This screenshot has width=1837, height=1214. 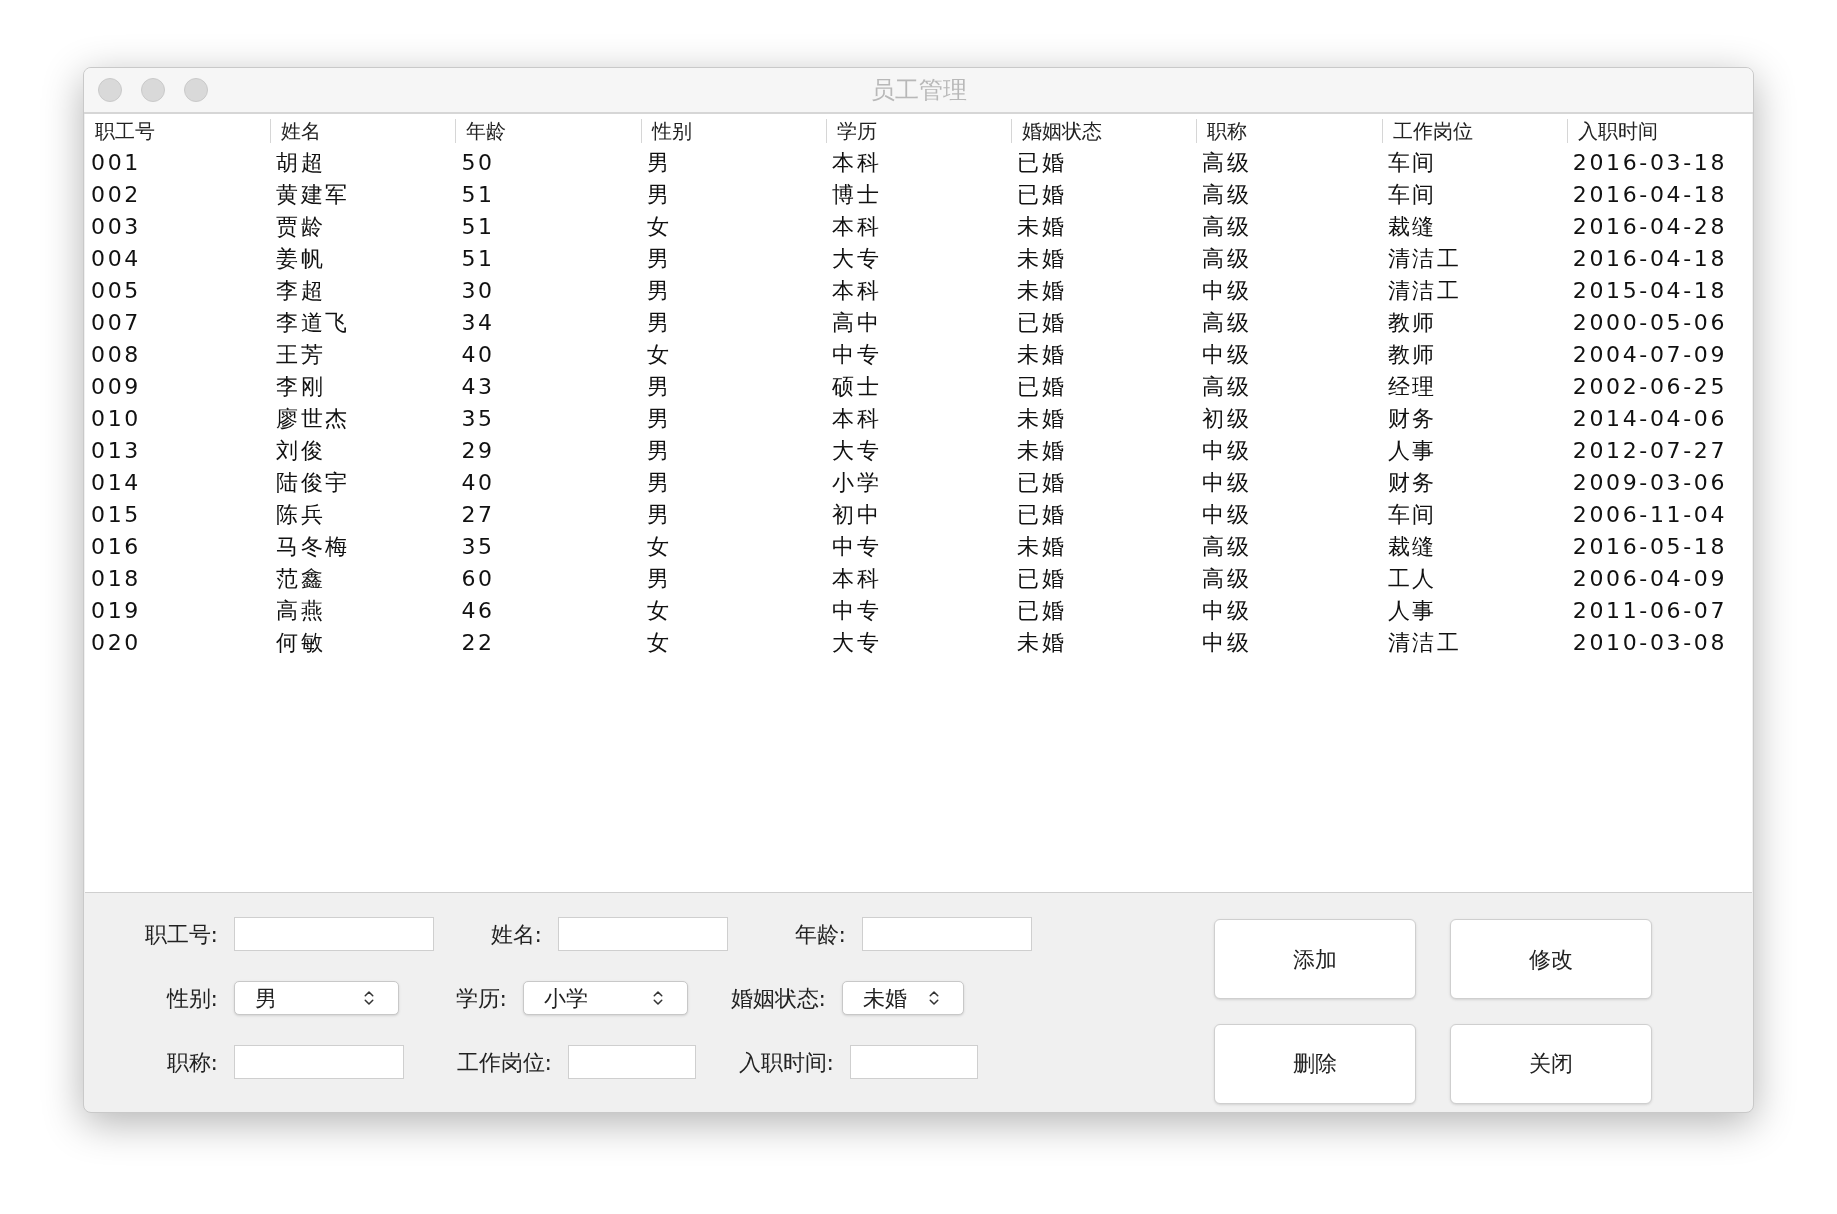 What do you see at coordinates (1227, 131) in the screenshot?
I see `column-header: 职称` at bounding box center [1227, 131].